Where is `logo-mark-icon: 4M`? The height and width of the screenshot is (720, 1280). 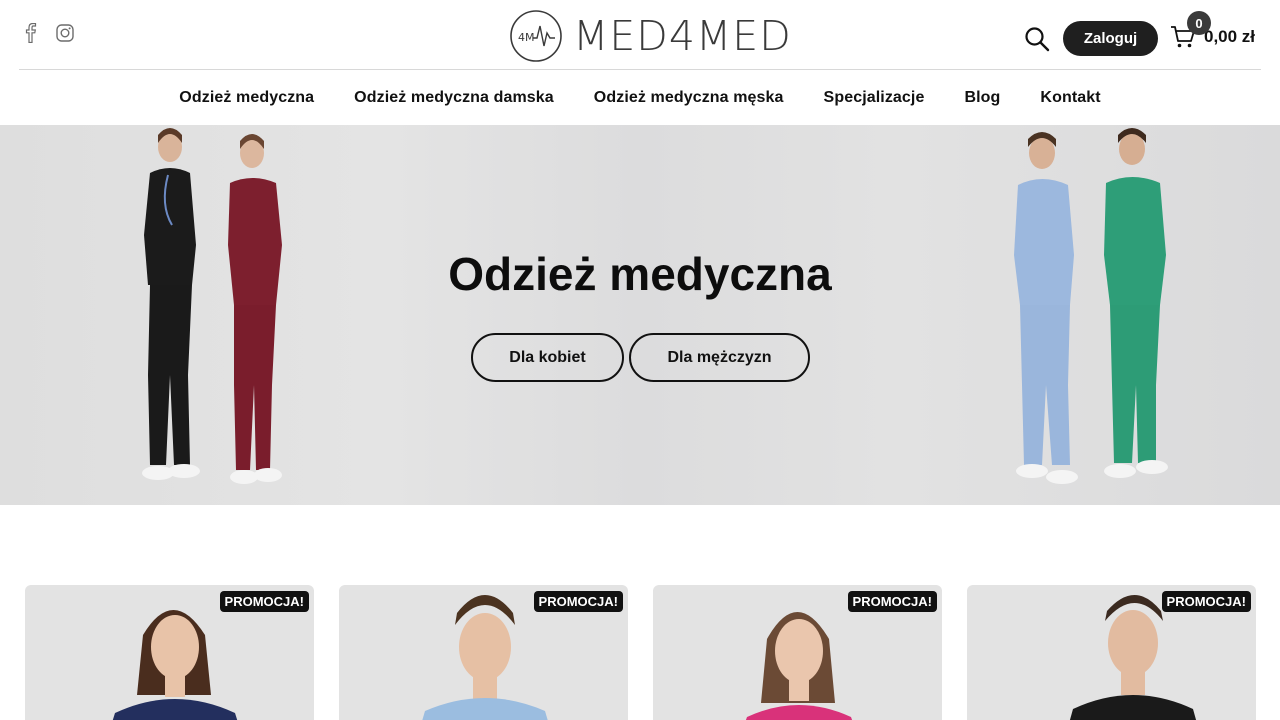
logo-mark-icon: 4M is located at coordinates (536, 36).